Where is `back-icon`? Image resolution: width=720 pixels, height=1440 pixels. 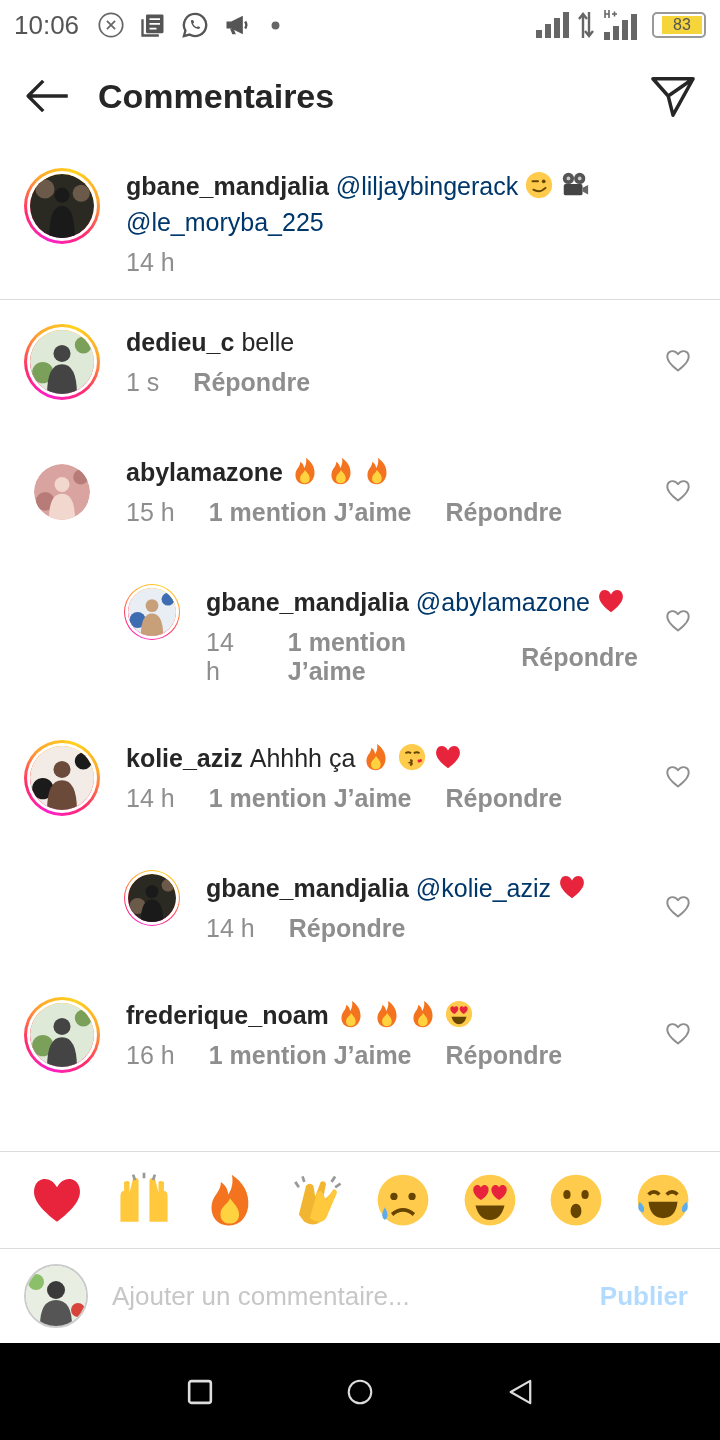
back-icon is located at coordinates (520, 1391).